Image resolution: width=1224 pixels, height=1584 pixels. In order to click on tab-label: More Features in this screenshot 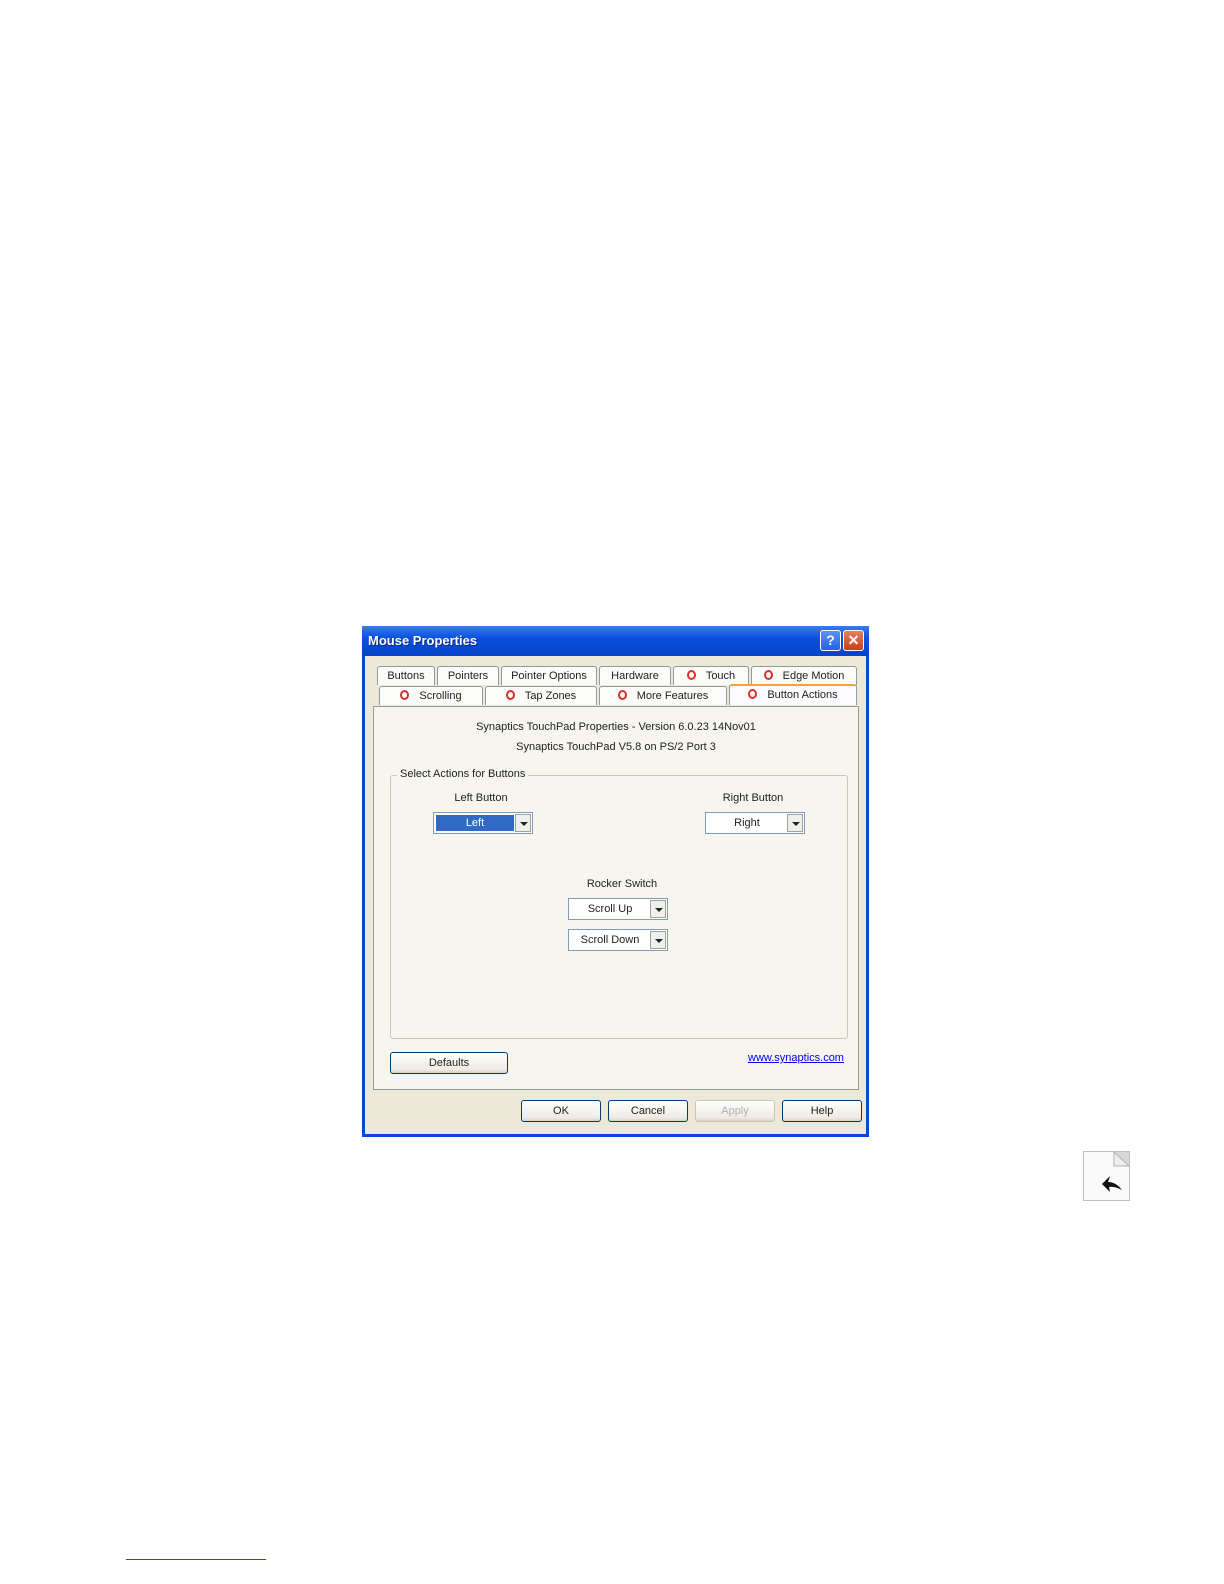, I will do `click(672, 696)`.